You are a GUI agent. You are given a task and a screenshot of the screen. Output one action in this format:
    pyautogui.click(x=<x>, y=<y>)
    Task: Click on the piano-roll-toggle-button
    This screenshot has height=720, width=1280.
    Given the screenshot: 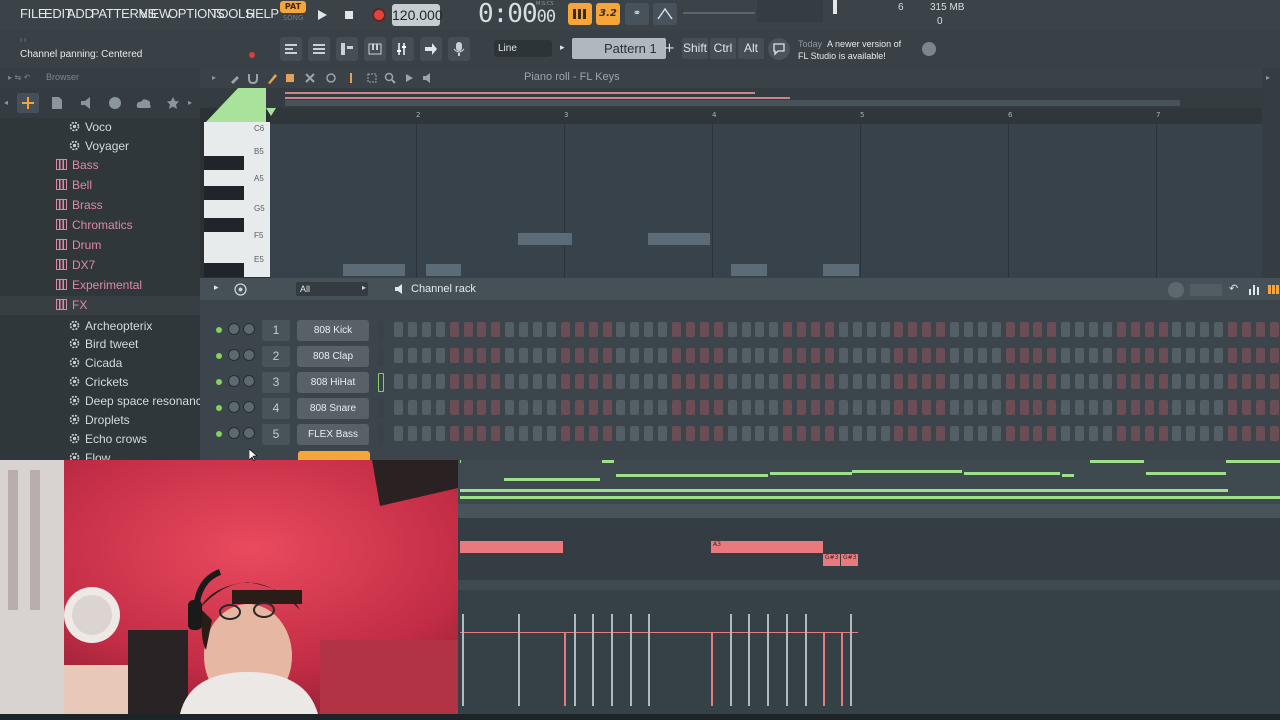 What is the action you would take?
    pyautogui.click(x=375, y=49)
    